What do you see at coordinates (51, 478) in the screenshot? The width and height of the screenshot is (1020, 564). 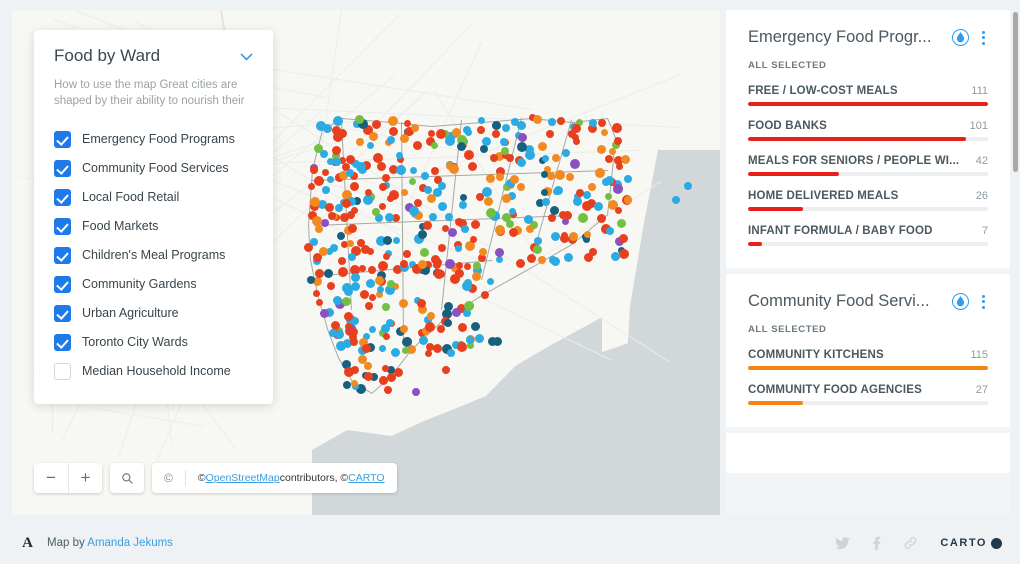 I see `zoom-out-button: −` at bounding box center [51, 478].